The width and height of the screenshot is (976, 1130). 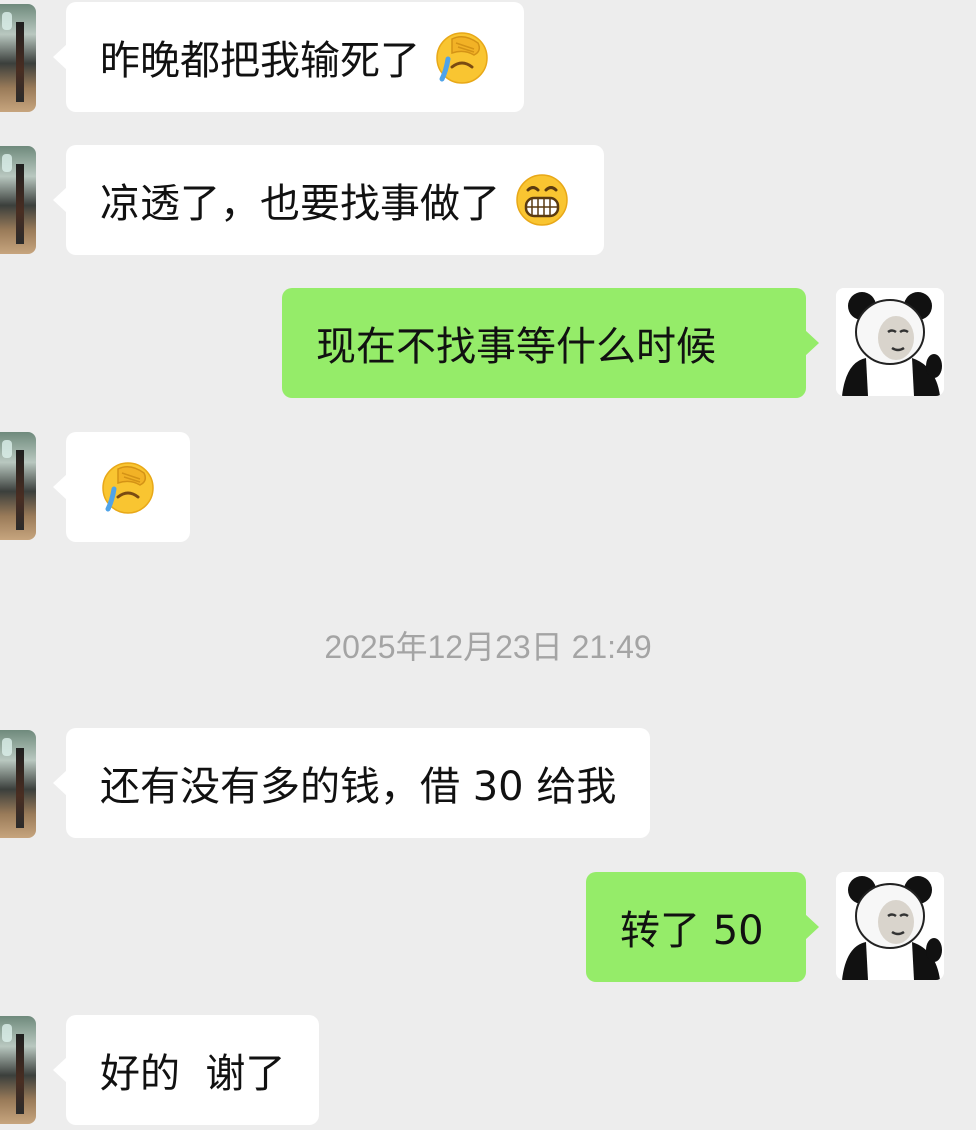 I want to click on message-text: 好的 谢了, so click(x=193, y=1074).